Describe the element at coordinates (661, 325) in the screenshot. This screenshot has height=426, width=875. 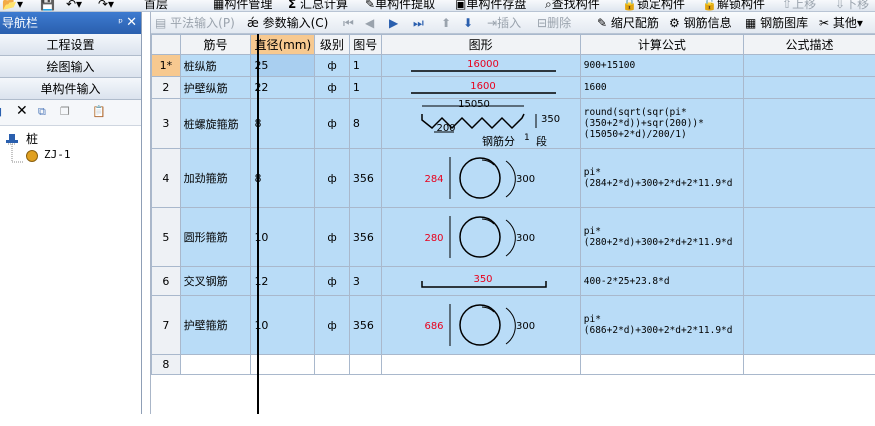
I see `formula-cell: pi*(686+2*d)+300+2*d+2*11.9*d` at that location.